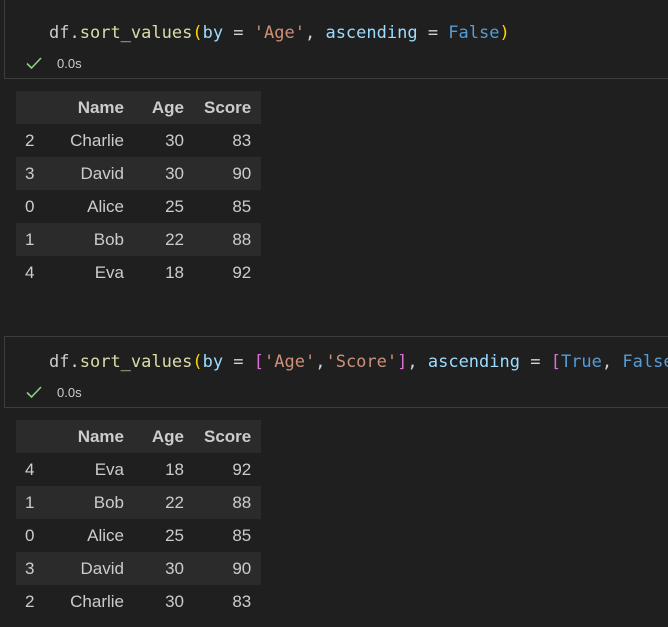 Image resolution: width=668 pixels, height=627 pixels. I want to click on cell-name: Eva, so click(109, 272).